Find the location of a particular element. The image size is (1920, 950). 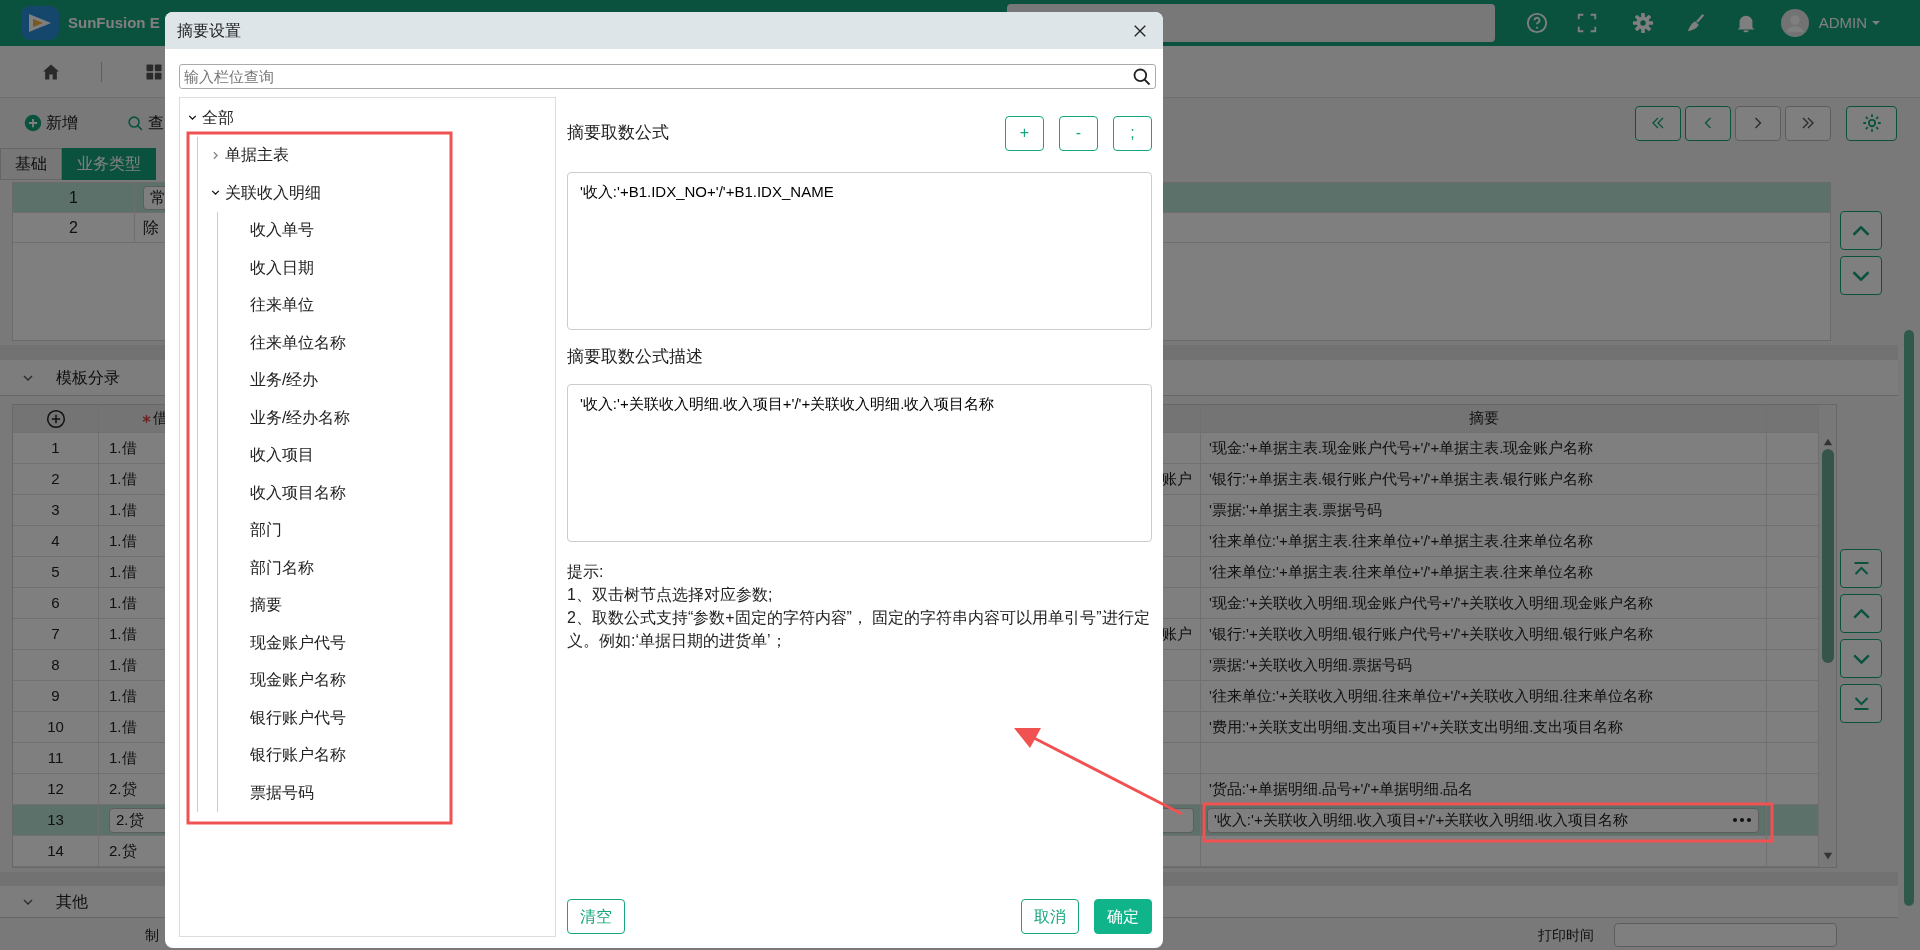

section-title: 其他 is located at coordinates (72, 901).